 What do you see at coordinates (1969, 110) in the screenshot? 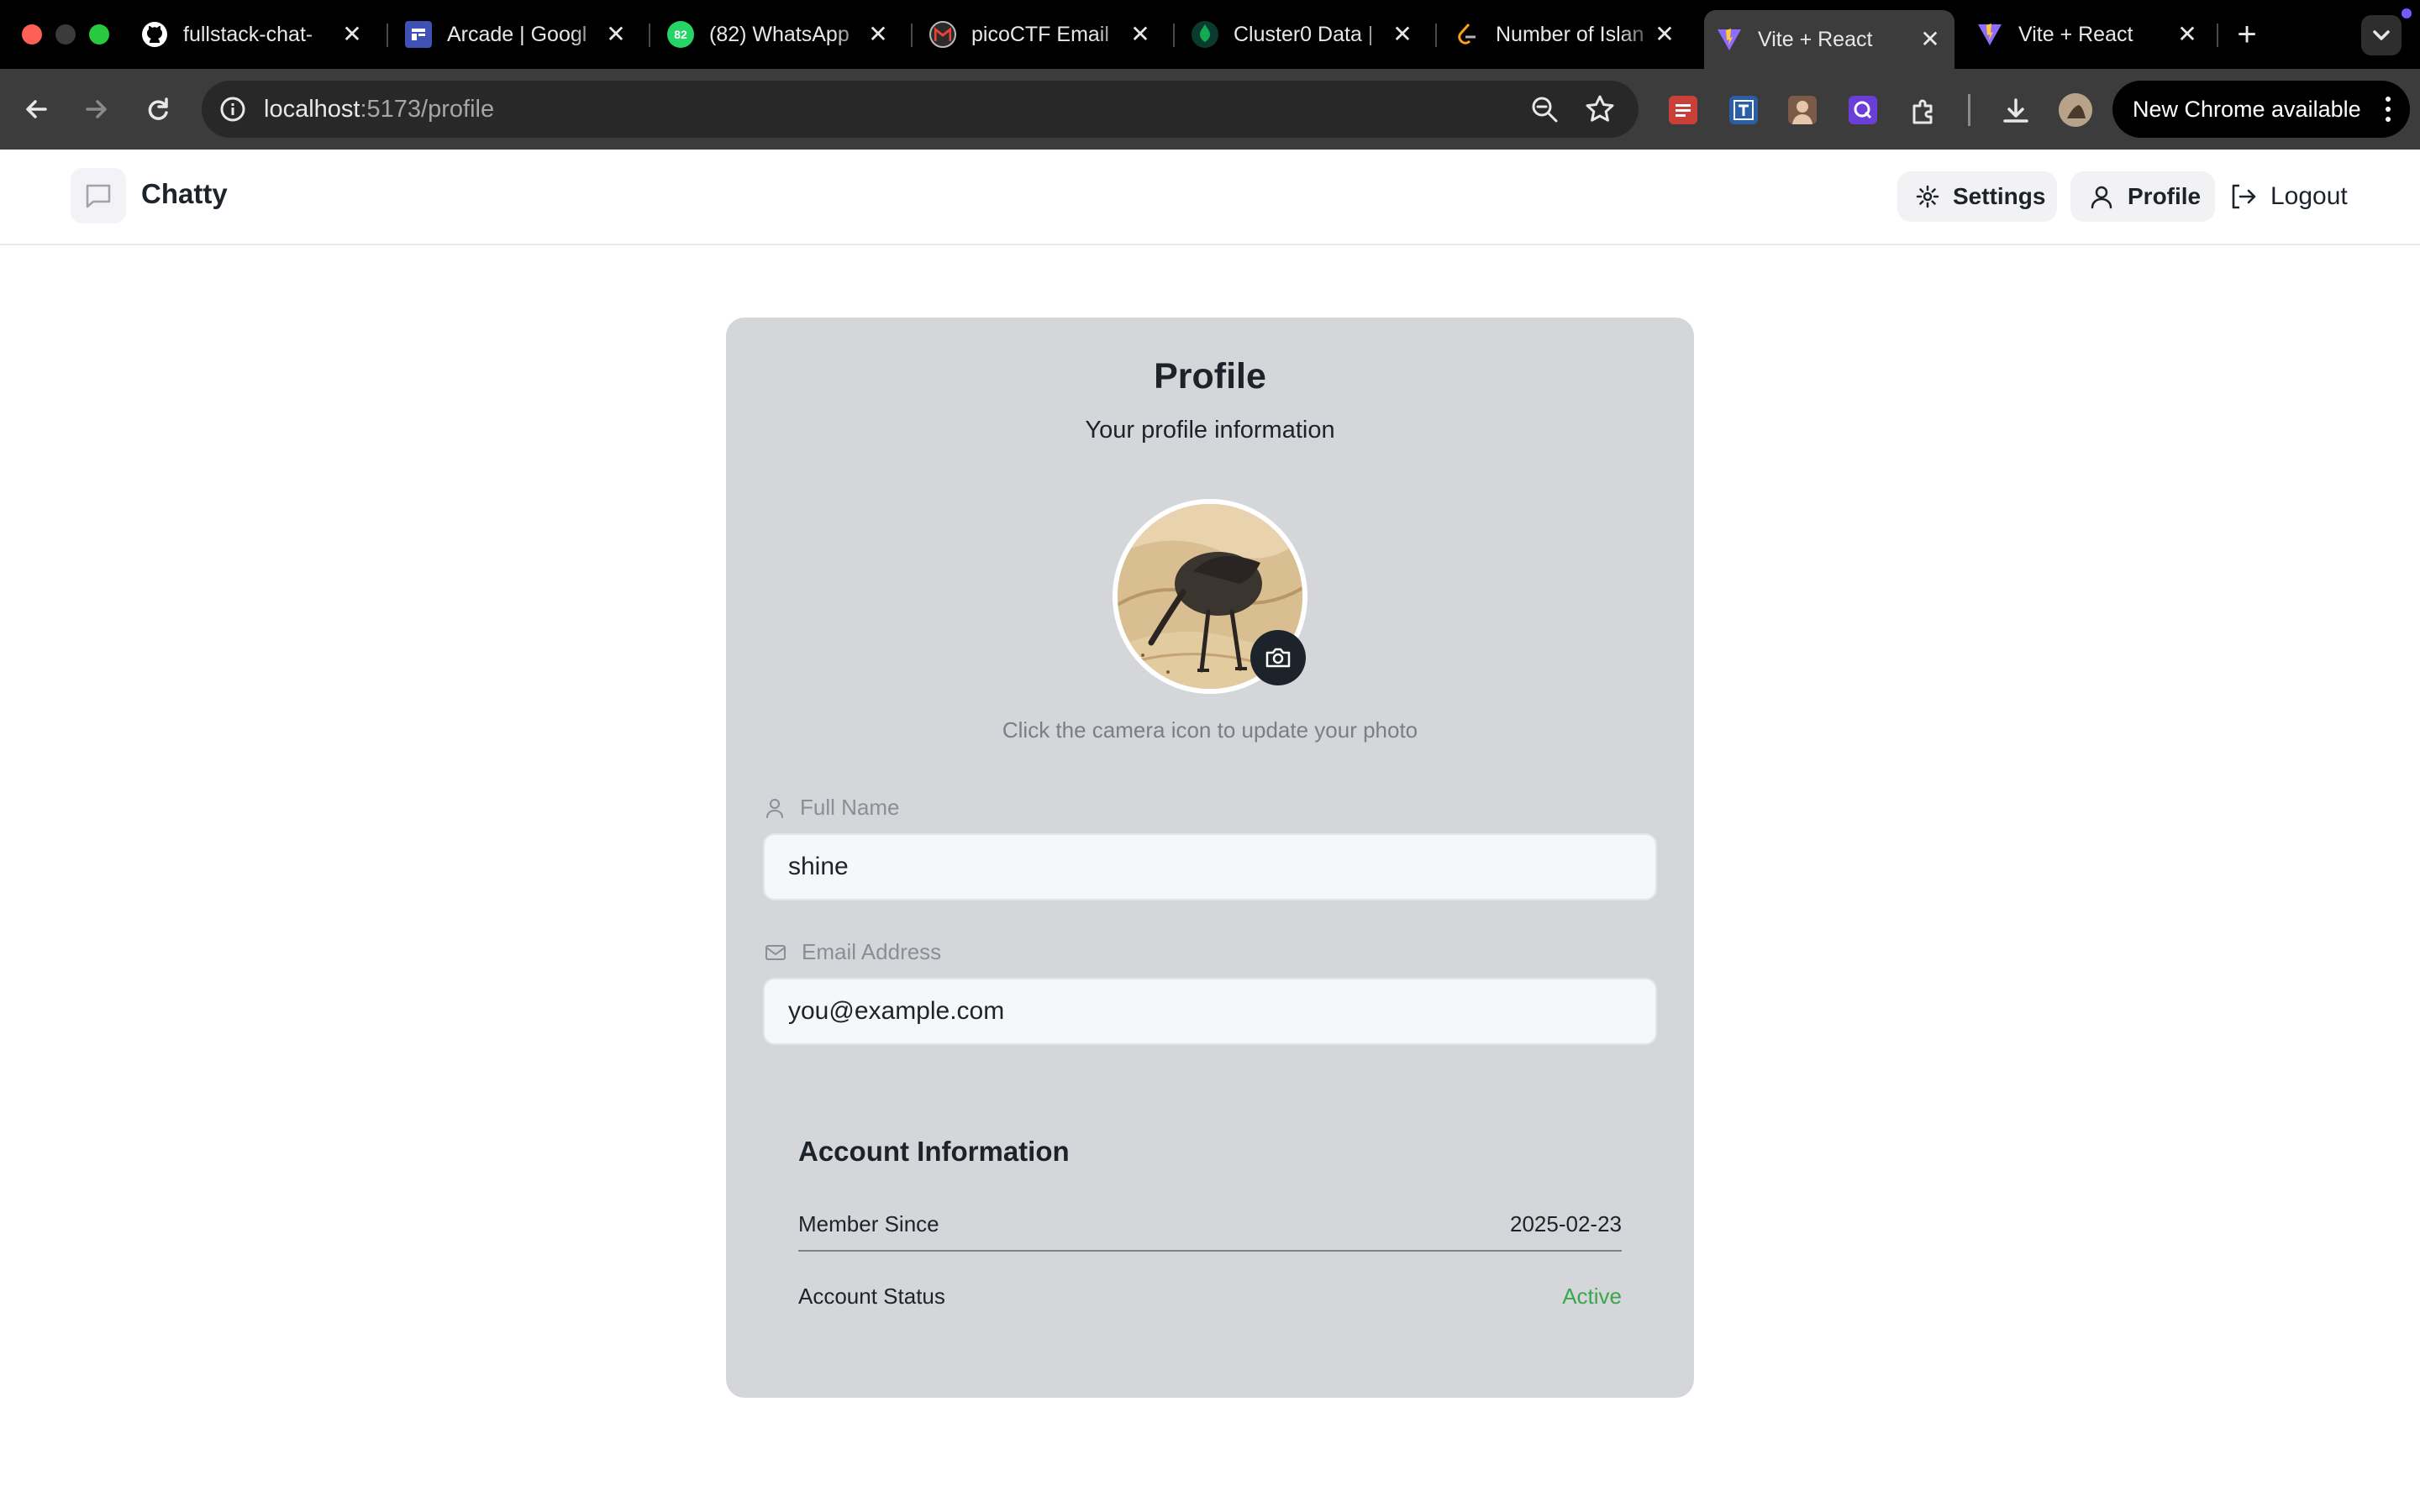
I see `toolbar-divider` at bounding box center [1969, 110].